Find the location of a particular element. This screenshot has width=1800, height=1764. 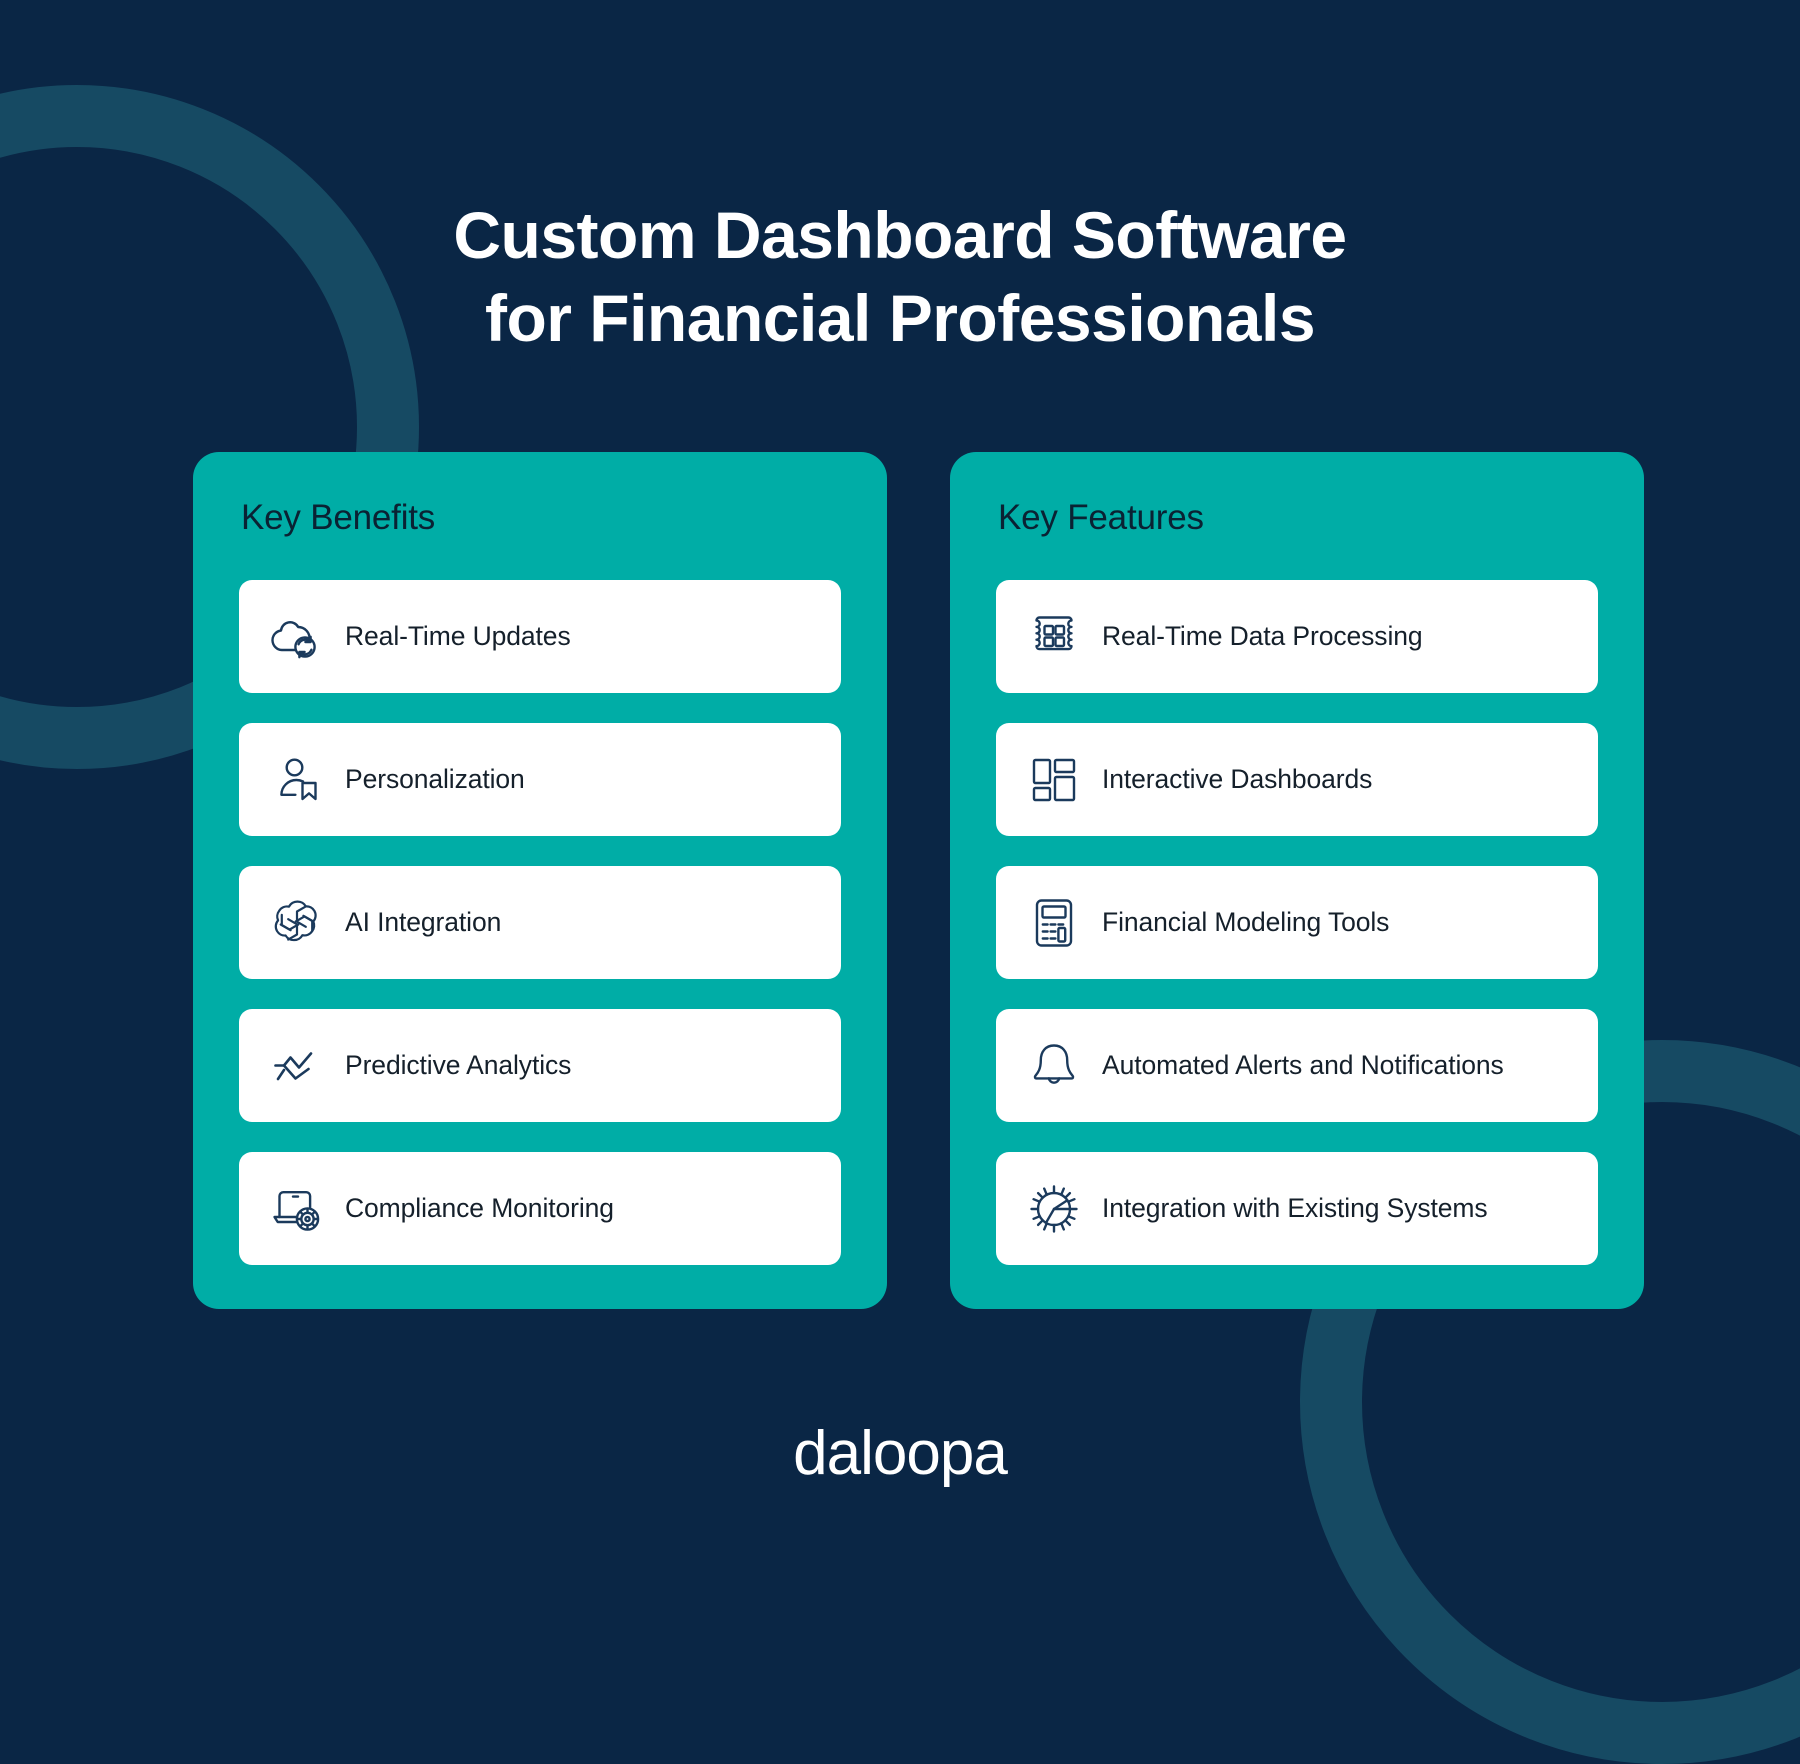

list-item-financial-modeling-tools: Financial Modeling Tools is located at coordinates (1297, 922).